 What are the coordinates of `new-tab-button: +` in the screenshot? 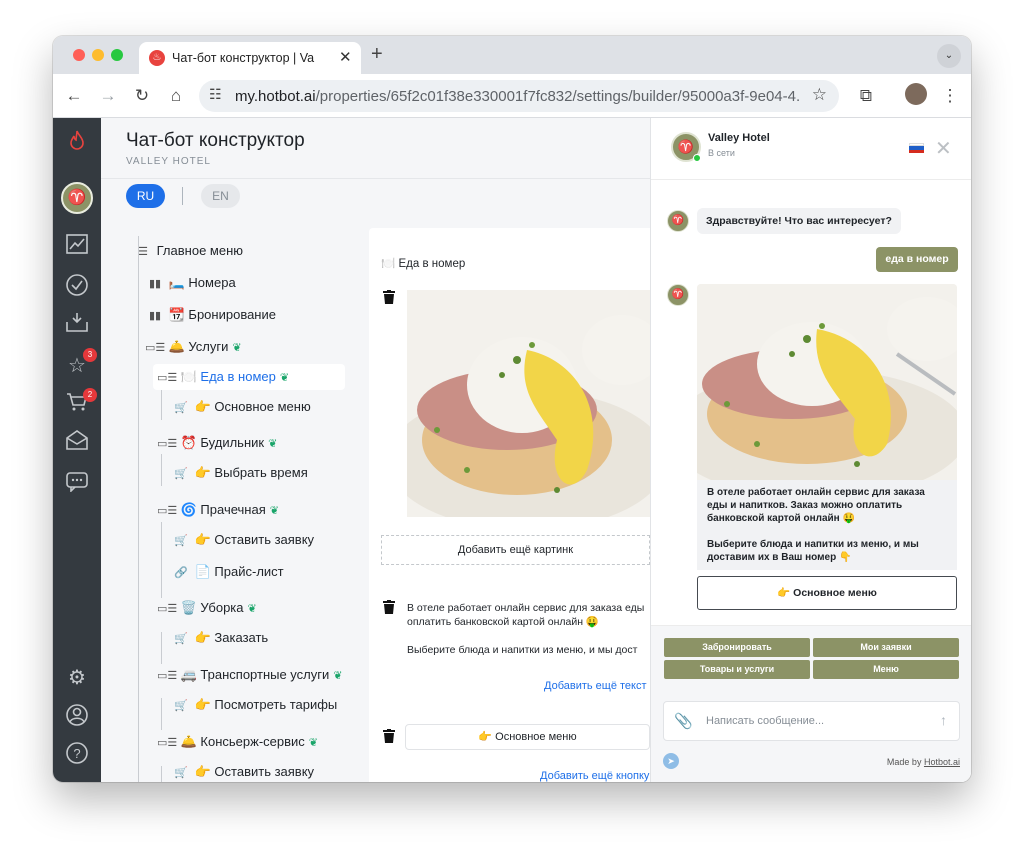 It's located at (377, 54).